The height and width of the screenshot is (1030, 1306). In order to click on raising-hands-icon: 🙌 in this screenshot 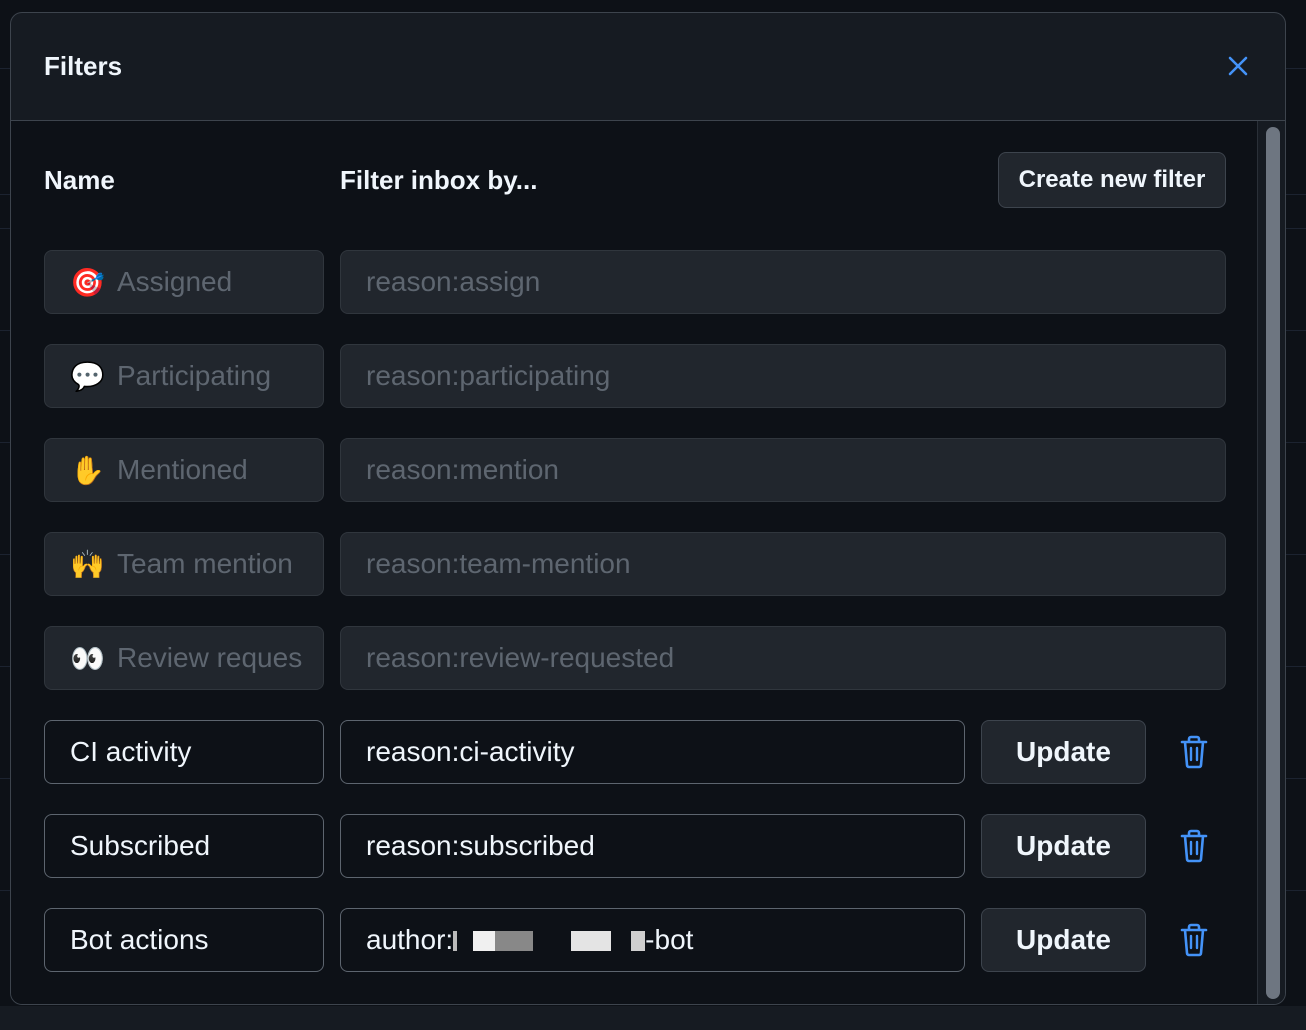, I will do `click(87, 564)`.